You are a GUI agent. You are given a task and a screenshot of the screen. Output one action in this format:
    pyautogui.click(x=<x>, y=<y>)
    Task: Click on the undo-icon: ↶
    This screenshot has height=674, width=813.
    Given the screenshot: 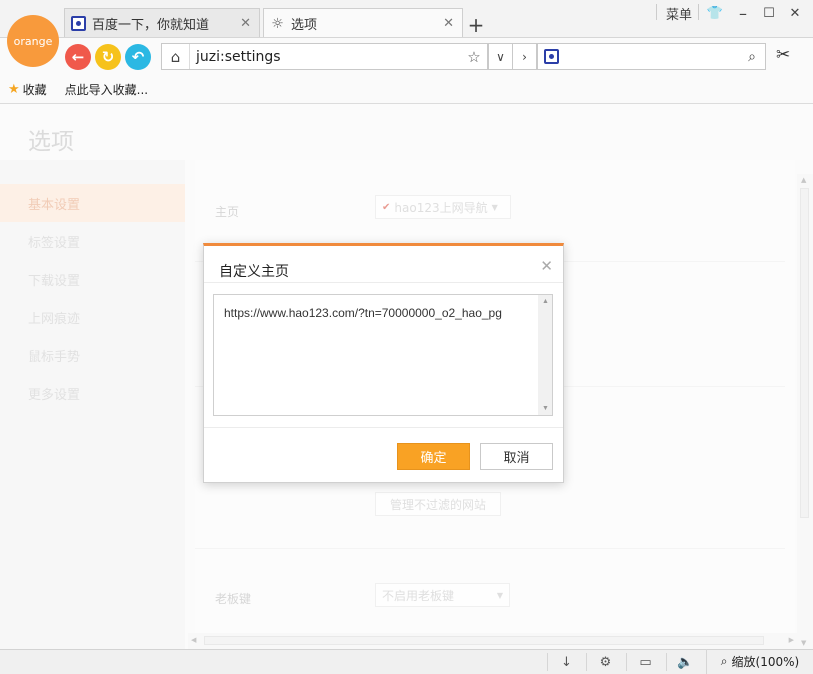 What is the action you would take?
    pyautogui.click(x=138, y=57)
    